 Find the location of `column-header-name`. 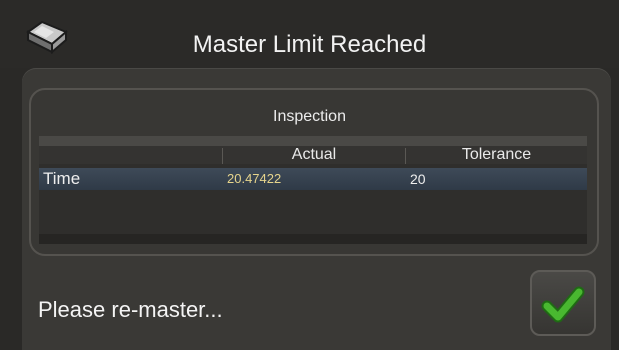

column-header-name is located at coordinates (130, 155).